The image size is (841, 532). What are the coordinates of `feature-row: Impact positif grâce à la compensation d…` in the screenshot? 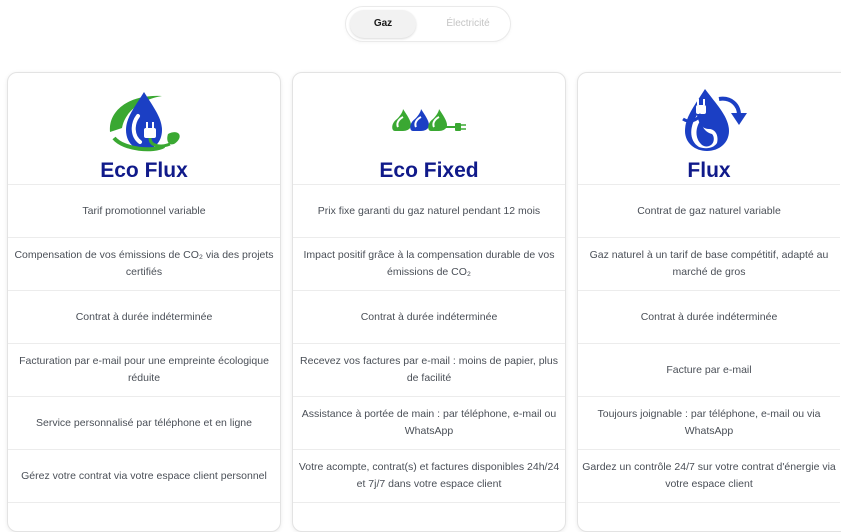 It's located at (429, 263).